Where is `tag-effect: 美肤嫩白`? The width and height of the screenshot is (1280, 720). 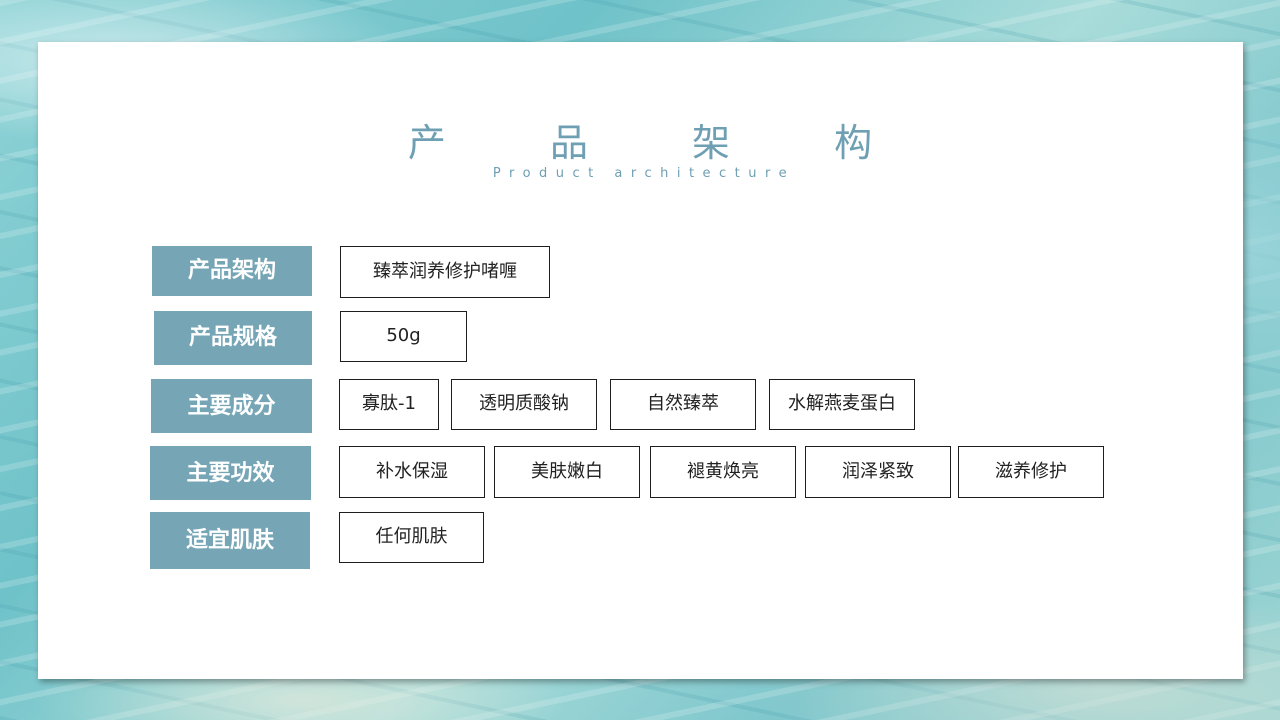
tag-effect: 美肤嫩白 is located at coordinates (567, 472).